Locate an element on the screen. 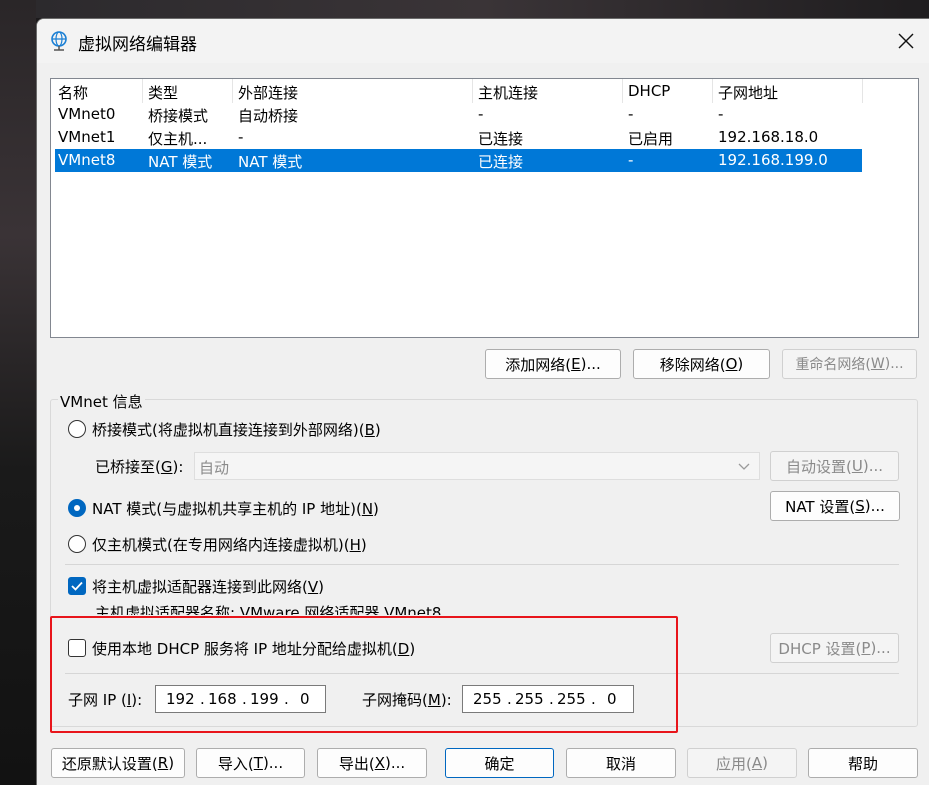  nat-mode-radio is located at coordinates (77, 508).